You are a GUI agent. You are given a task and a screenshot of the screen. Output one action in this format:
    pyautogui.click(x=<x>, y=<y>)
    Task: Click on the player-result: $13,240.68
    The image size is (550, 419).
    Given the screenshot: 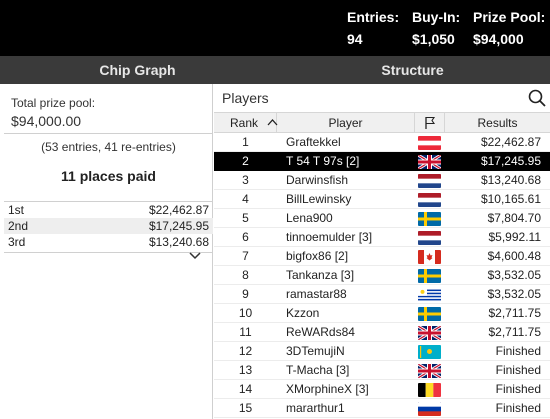 What is the action you would take?
    pyautogui.click(x=510, y=180)
    